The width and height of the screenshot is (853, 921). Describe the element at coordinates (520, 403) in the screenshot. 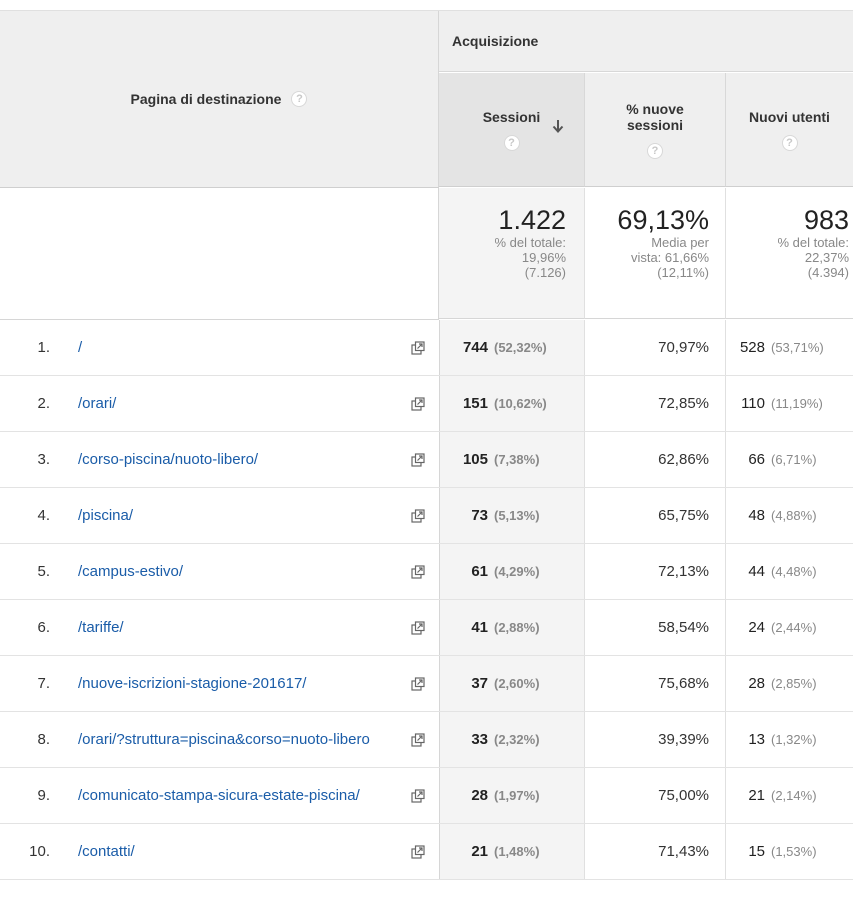

I see `row-sessions-pct: (10,62%)` at that location.